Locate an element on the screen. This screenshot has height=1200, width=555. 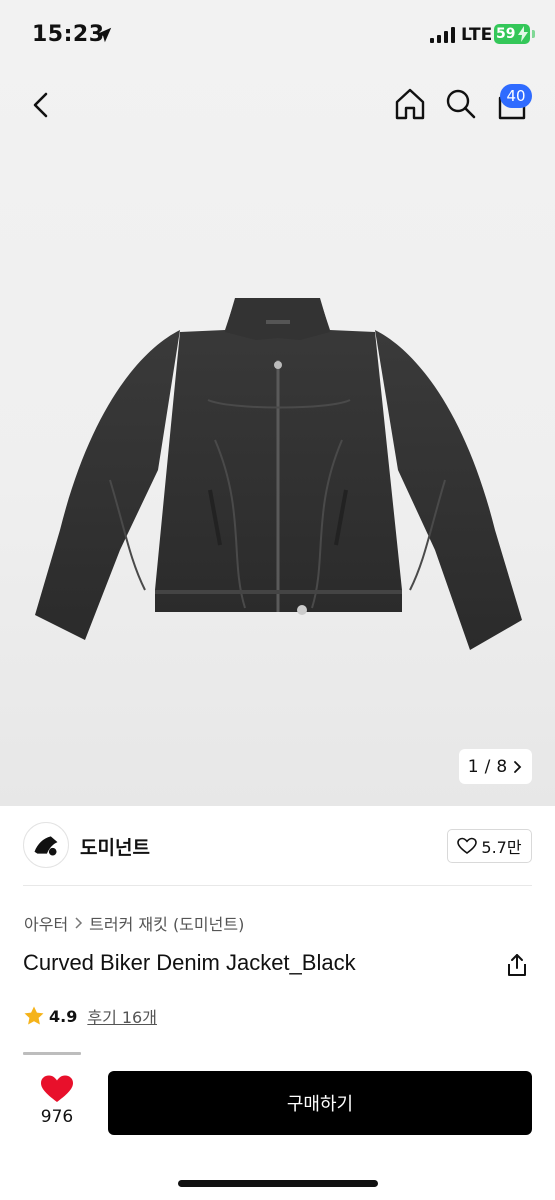
status-time: 15:23 is located at coordinates (68, 34).